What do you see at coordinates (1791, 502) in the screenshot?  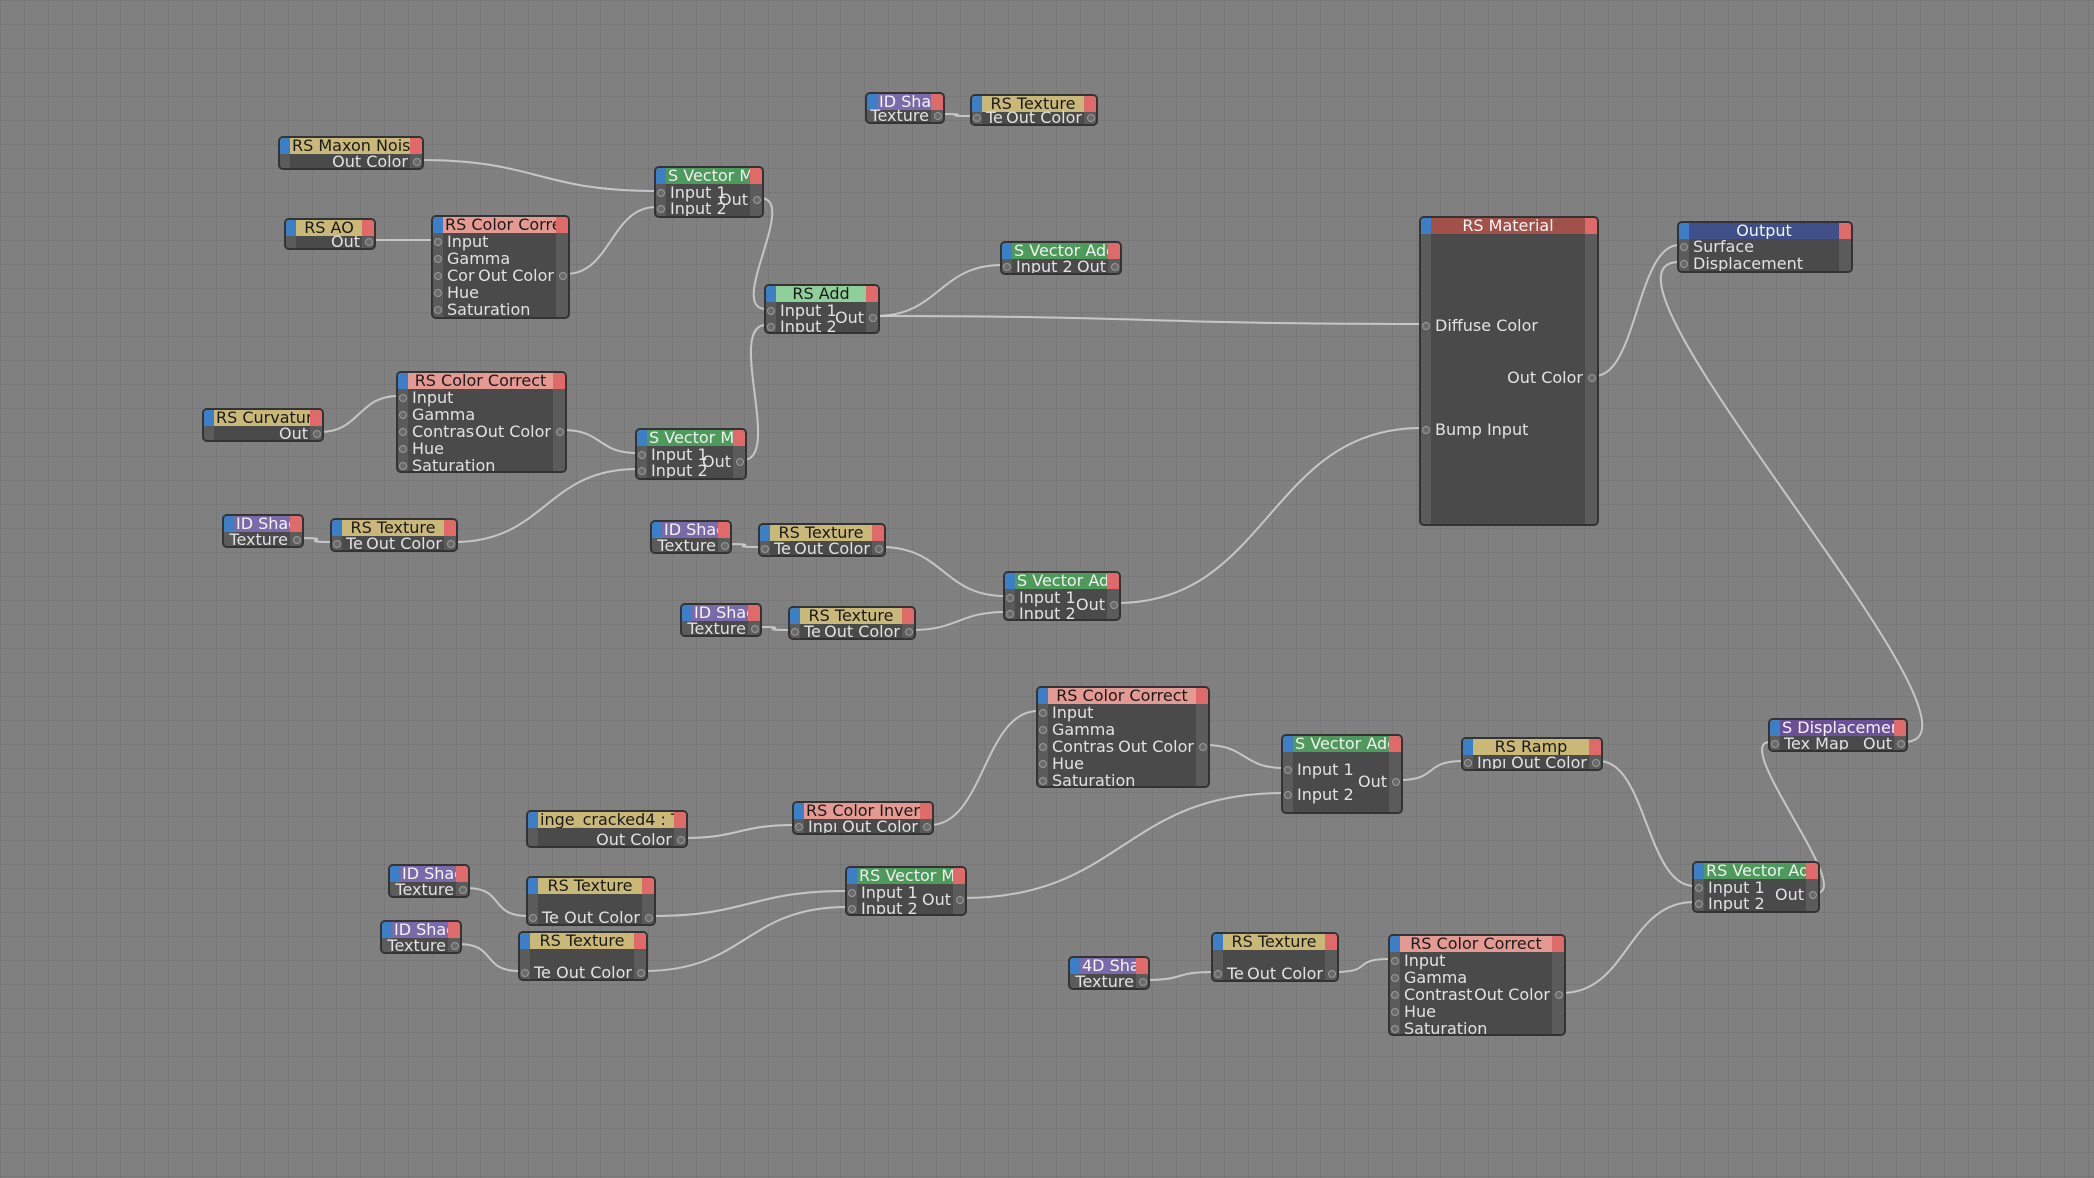 I see `wire-displacement-to-output` at bounding box center [1791, 502].